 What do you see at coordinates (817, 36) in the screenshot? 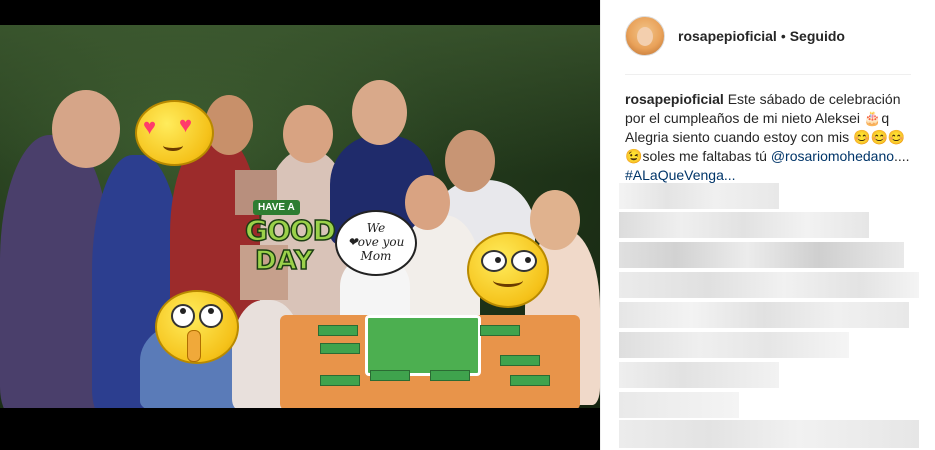
I see `following-button: Seguido` at bounding box center [817, 36].